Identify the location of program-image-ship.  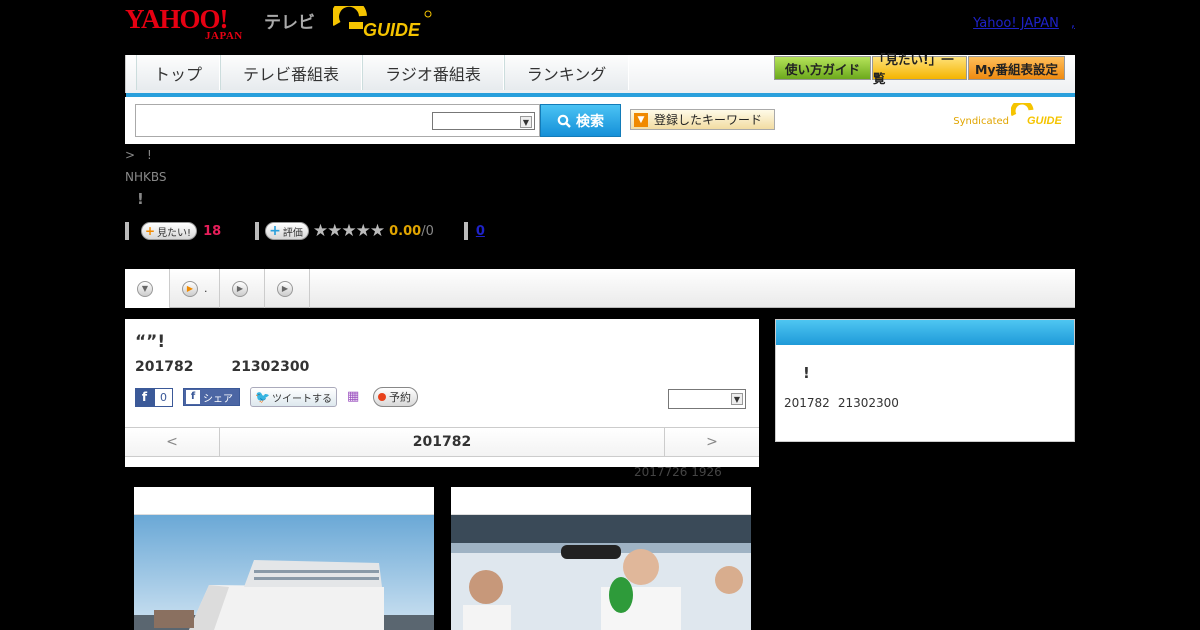
(284, 558).